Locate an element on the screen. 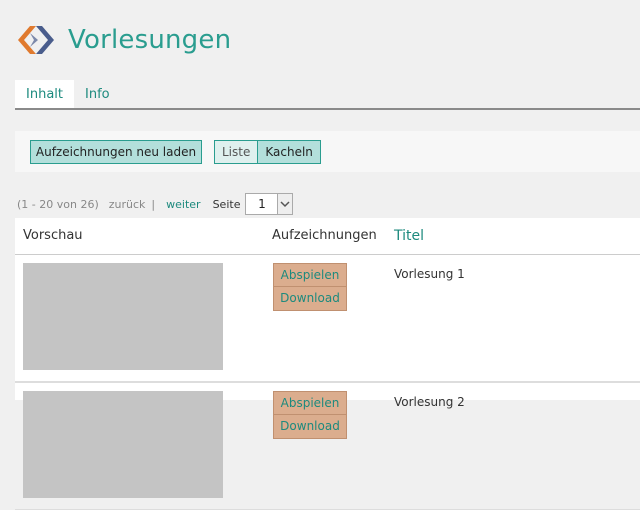 The image size is (640, 510). page-title: Vorlesungen is located at coordinates (150, 40).